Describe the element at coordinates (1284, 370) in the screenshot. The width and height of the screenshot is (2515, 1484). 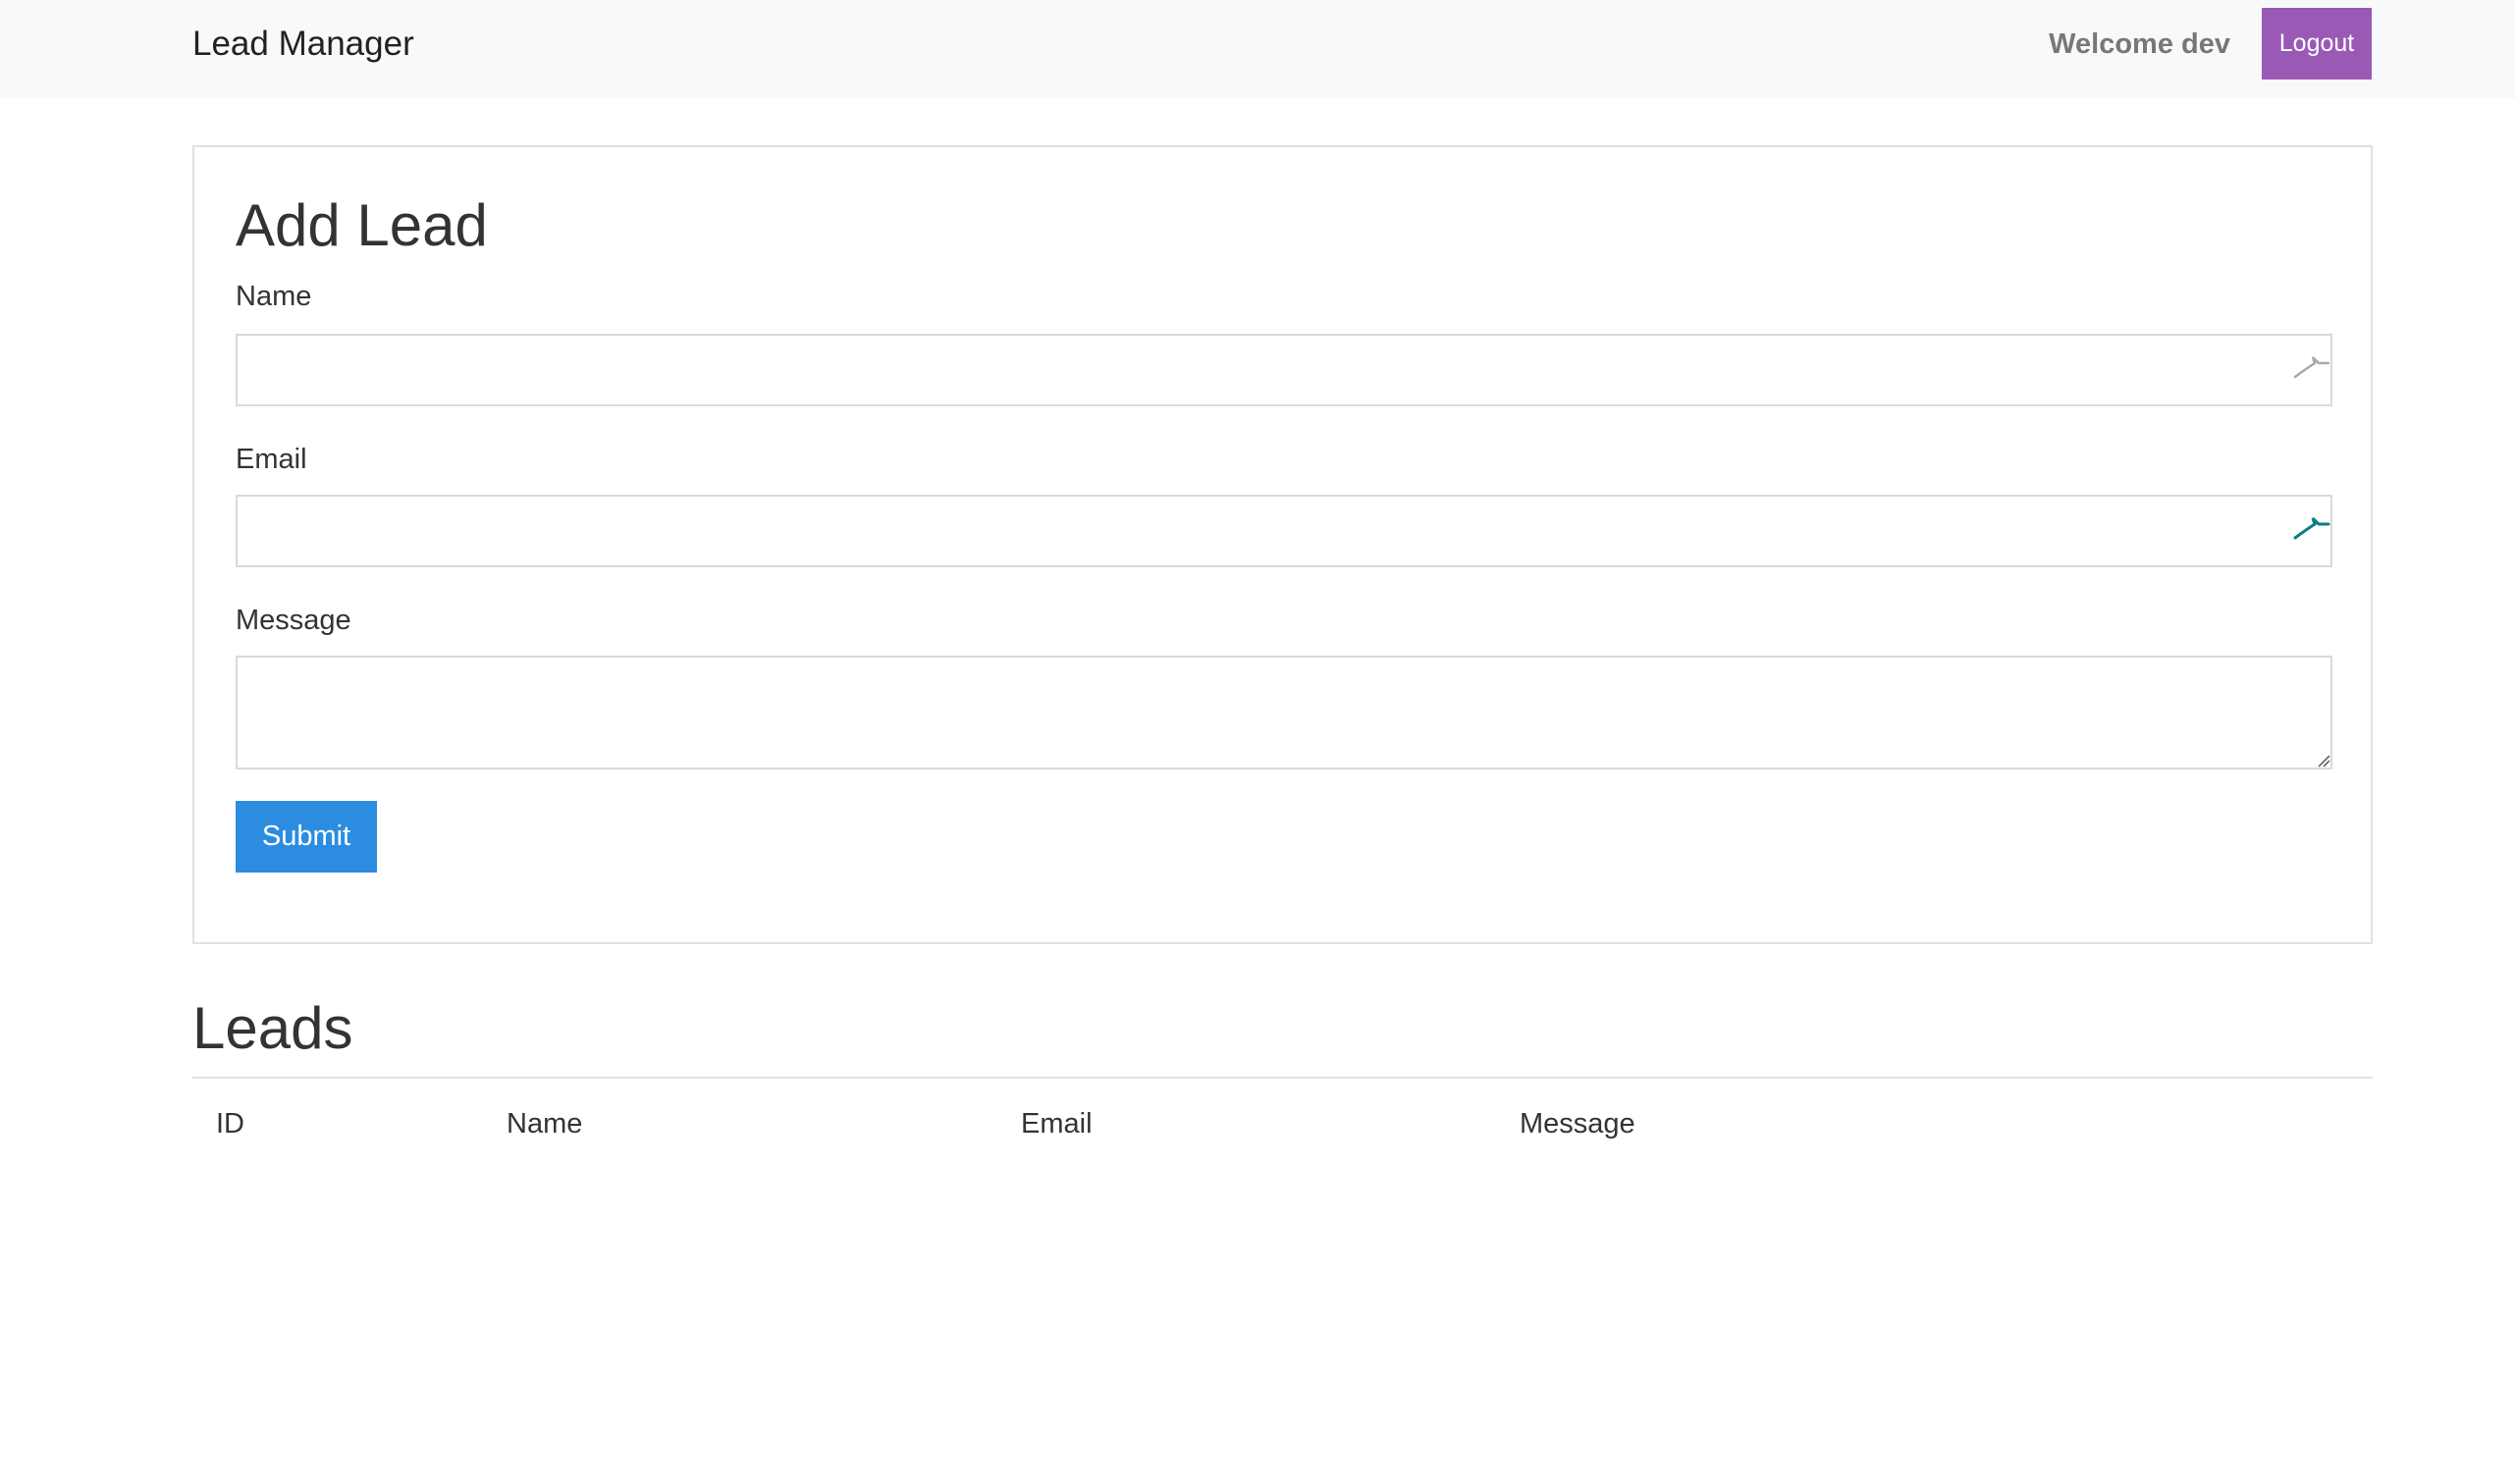
I see `name-input` at that location.